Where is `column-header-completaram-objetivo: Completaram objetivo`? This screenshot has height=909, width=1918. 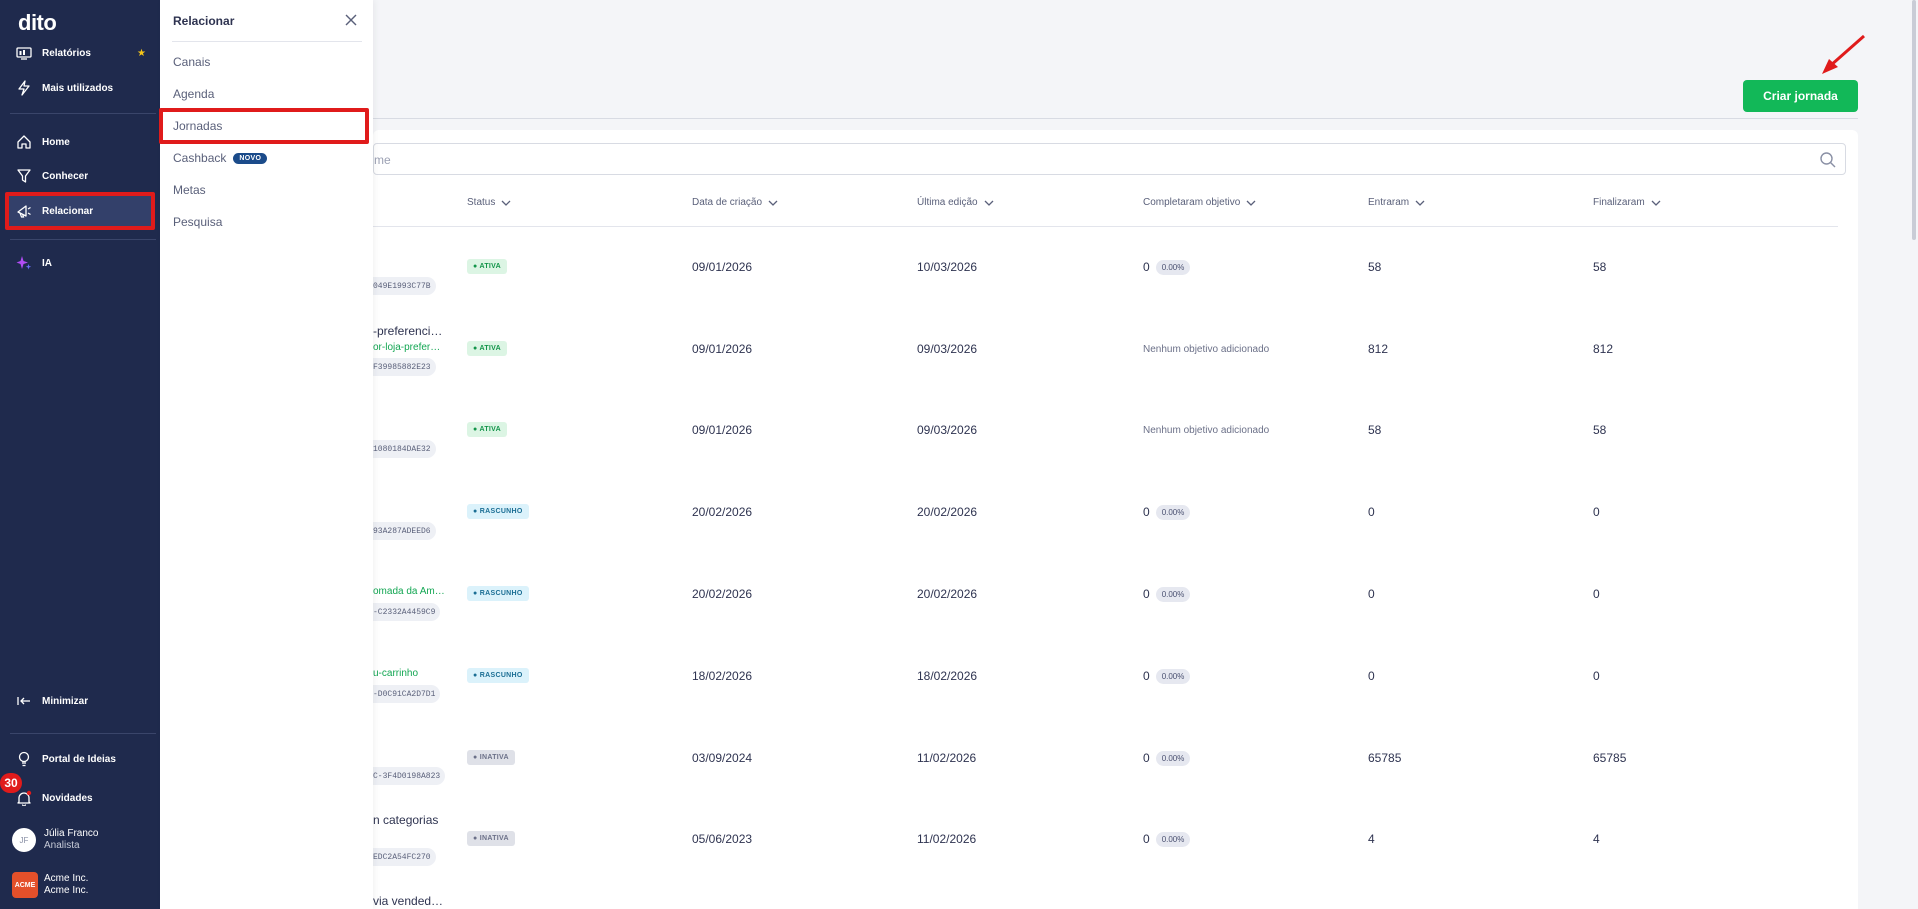
column-header-completaram-objetivo: Completaram objetivo is located at coordinates (1199, 202).